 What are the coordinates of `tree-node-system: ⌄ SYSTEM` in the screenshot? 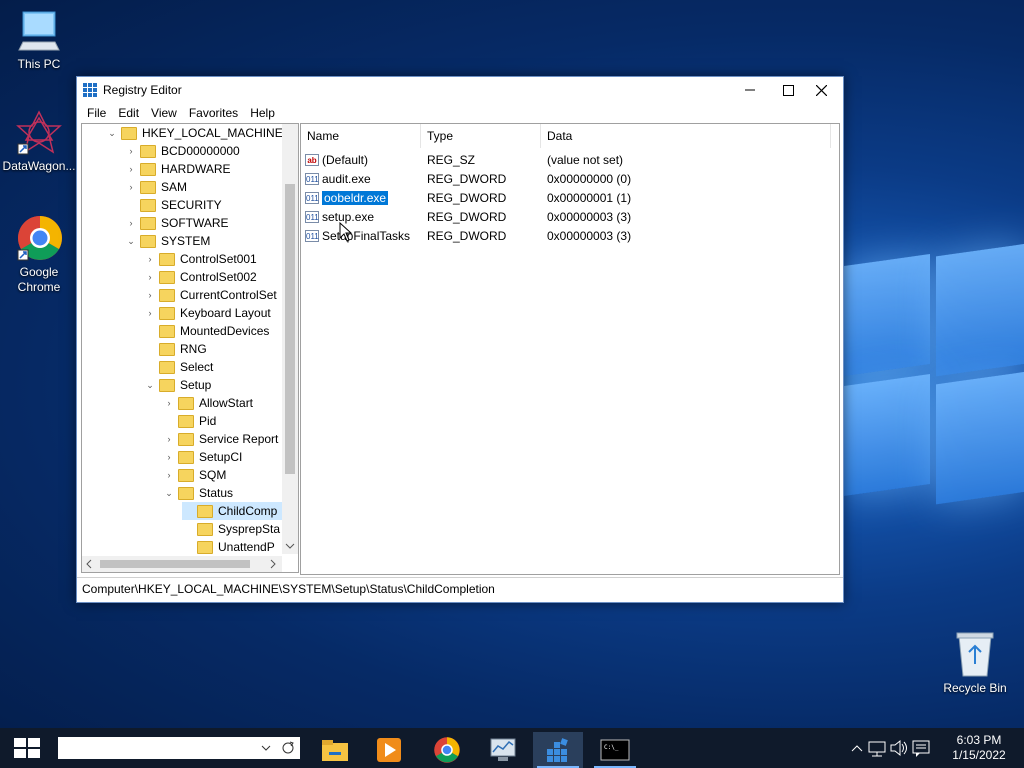 It's located at (167, 241).